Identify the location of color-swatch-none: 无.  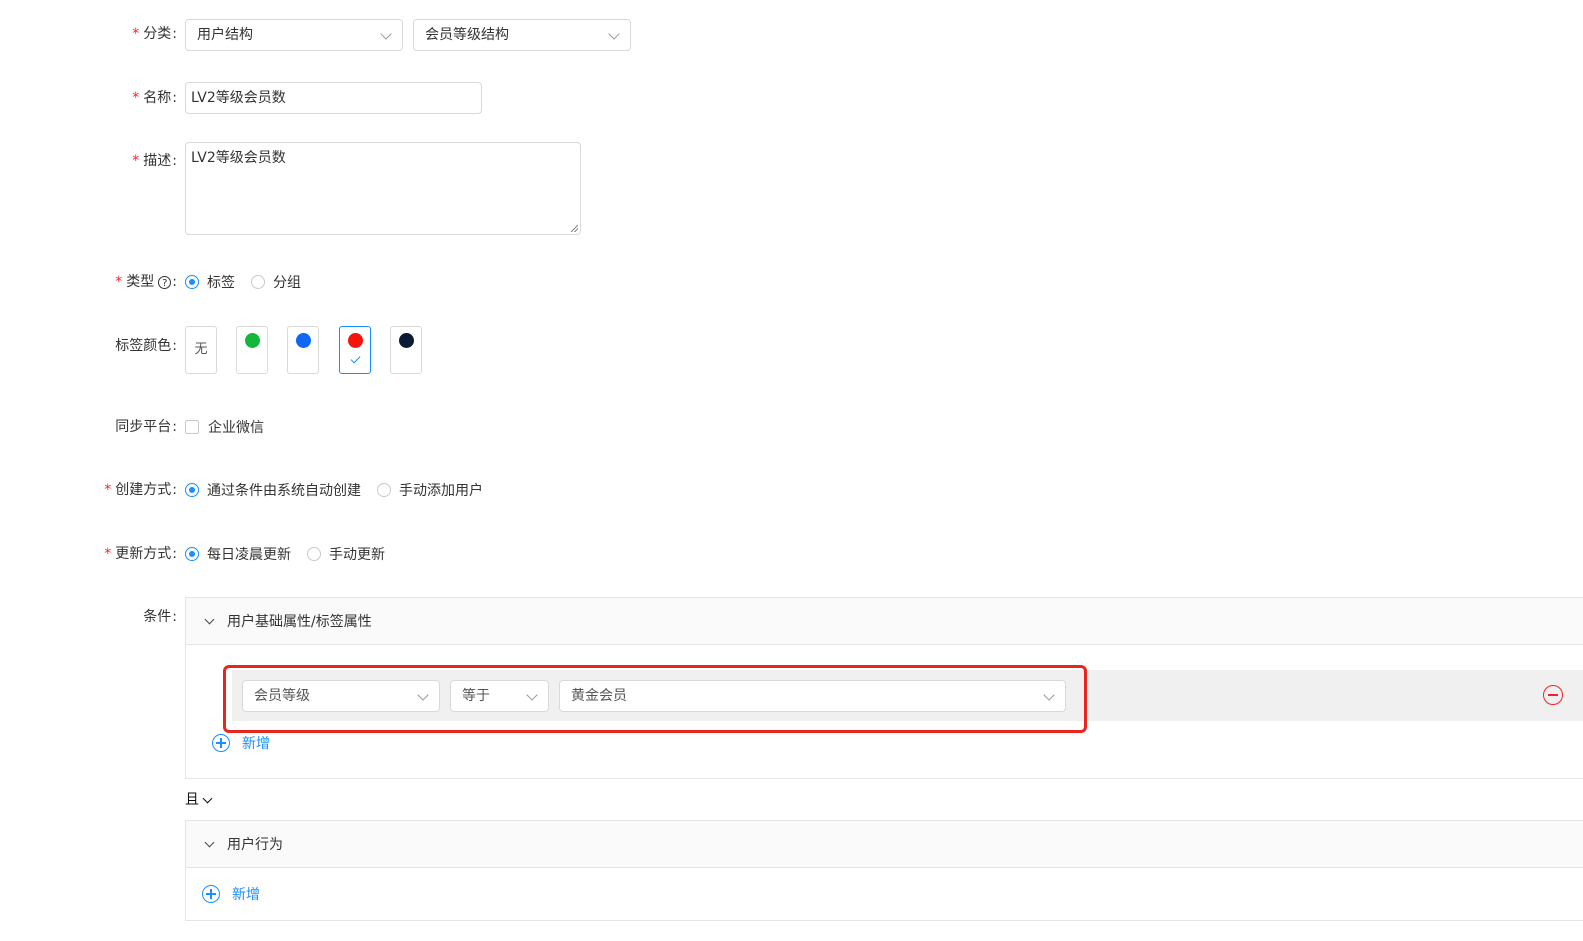
(201, 350).